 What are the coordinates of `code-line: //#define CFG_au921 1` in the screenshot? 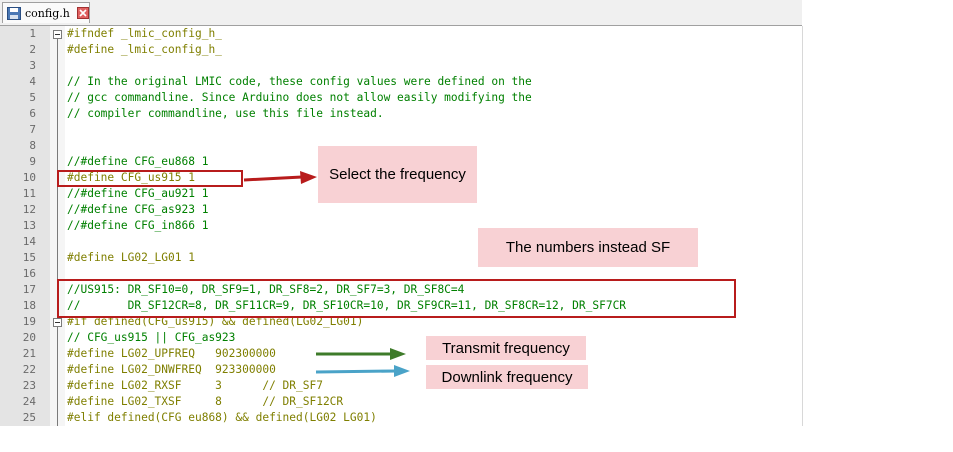 It's located at (137, 194).